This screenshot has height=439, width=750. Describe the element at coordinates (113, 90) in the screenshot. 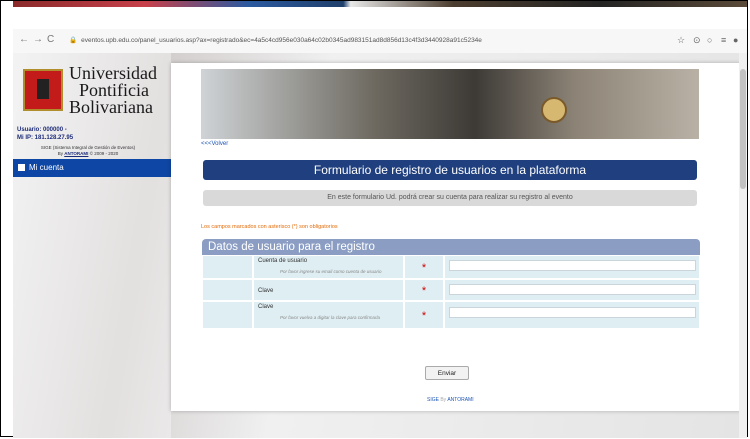

I see `logo-text: Universidad Pontificia Bolivariana` at that location.